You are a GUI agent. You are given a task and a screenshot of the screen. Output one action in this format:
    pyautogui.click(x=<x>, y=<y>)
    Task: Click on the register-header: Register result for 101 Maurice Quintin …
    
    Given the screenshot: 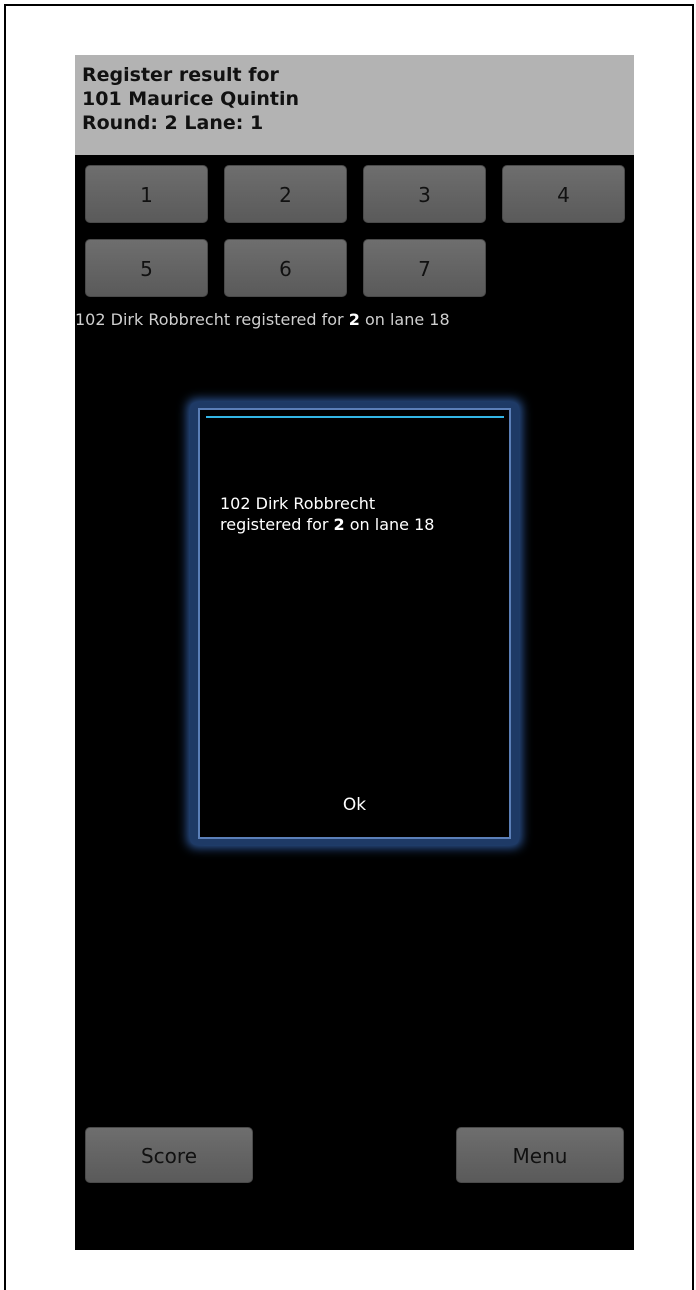 What is the action you would take?
    pyautogui.click(x=354, y=105)
    